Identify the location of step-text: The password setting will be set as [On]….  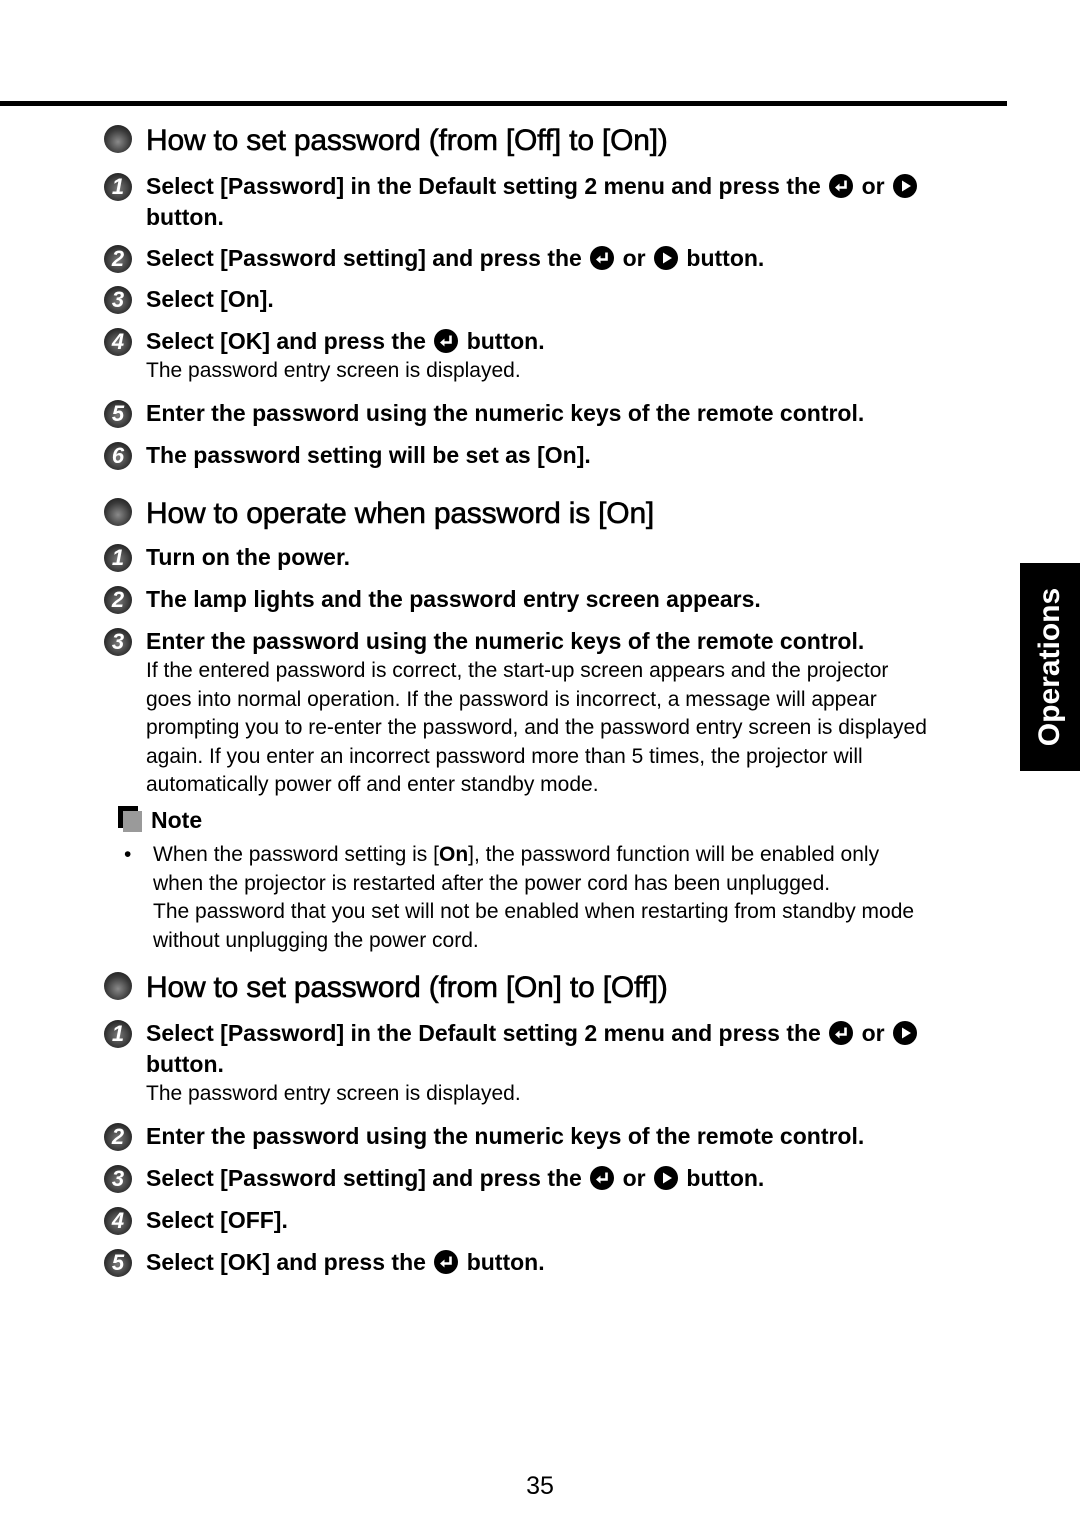
(368, 454).